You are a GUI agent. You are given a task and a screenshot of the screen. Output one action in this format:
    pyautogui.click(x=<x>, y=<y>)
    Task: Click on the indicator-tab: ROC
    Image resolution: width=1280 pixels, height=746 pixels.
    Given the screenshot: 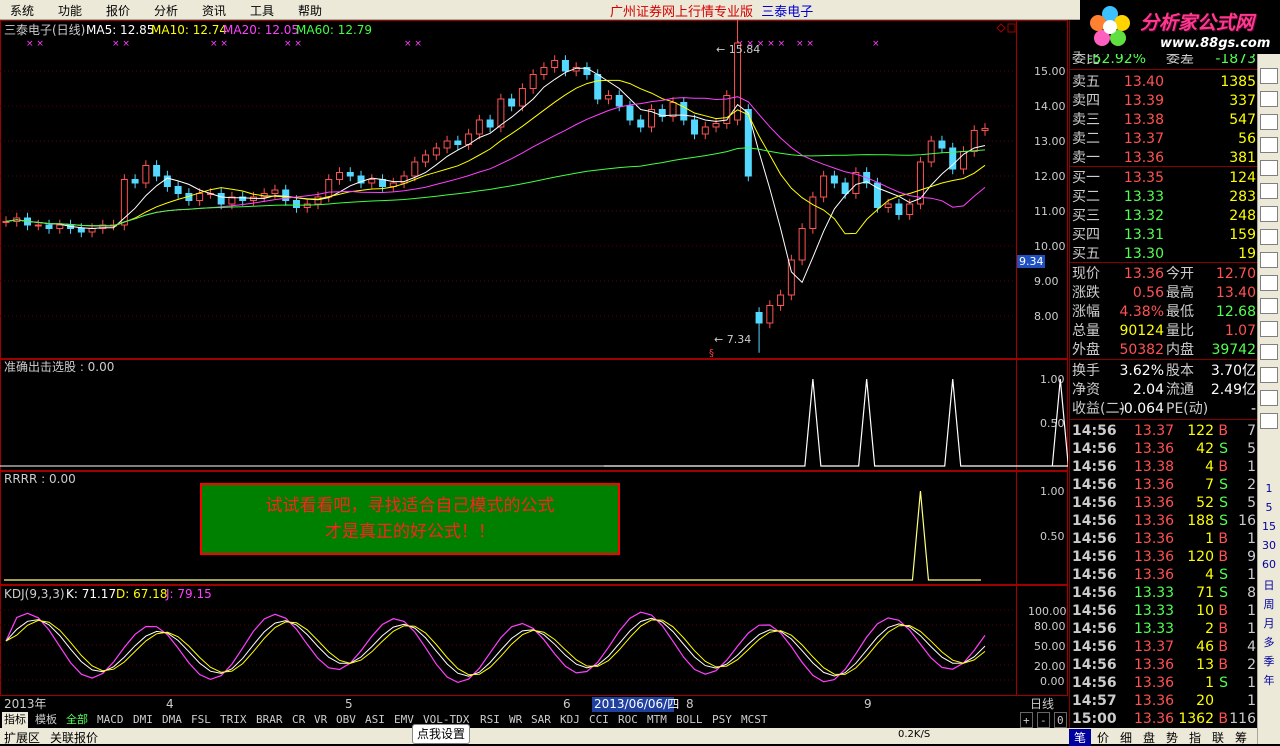 What is the action you would take?
    pyautogui.click(x=628, y=720)
    